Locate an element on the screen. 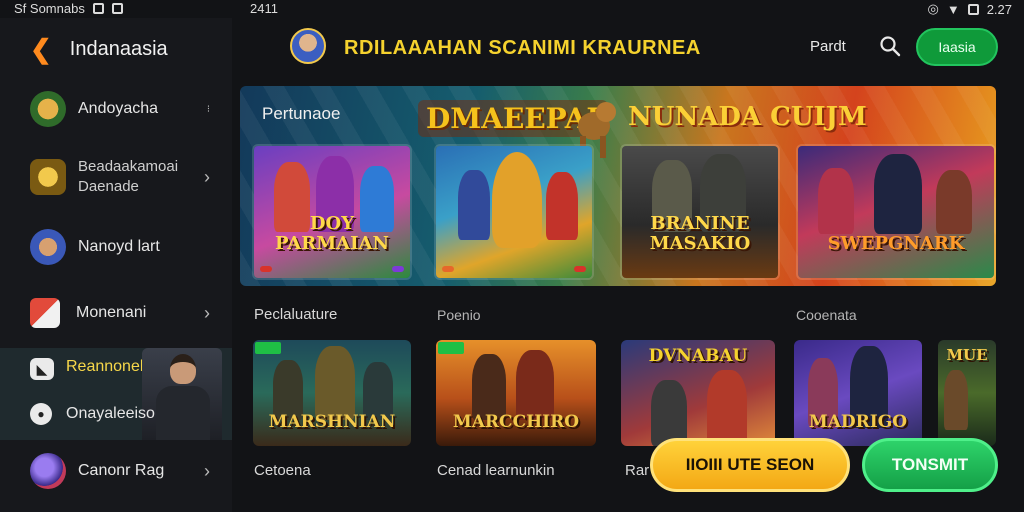  sidebar-item-andoyacha: Andoyacha ⁝ is located at coordinates (116, 109).